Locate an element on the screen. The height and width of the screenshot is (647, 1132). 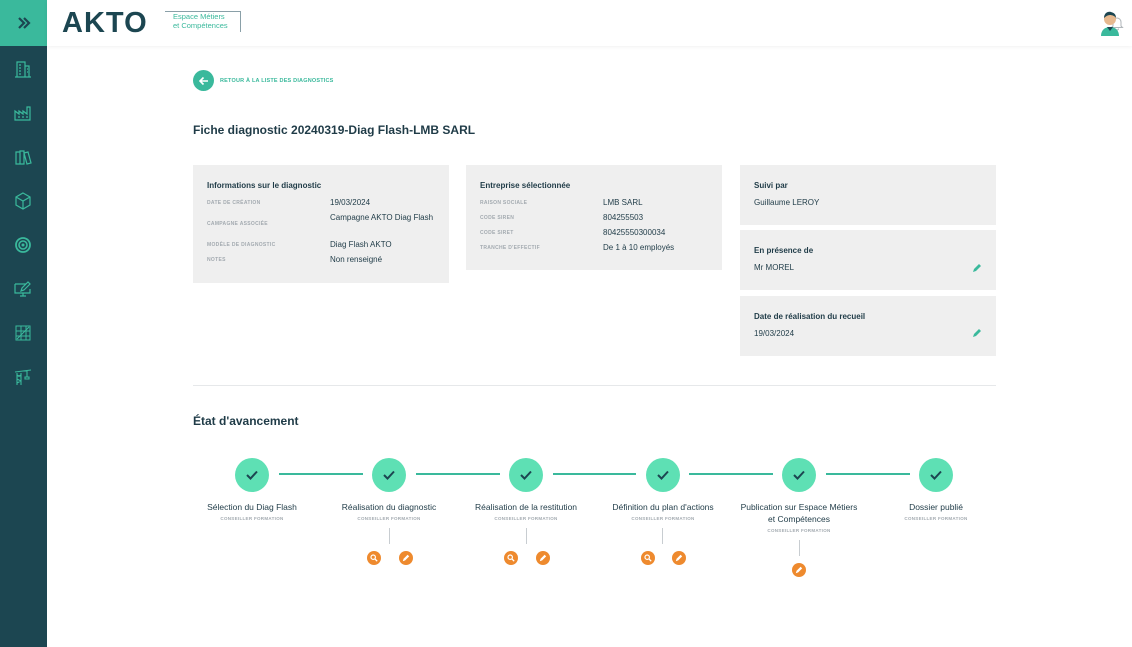
step-1-status is located at coordinates (252, 475).